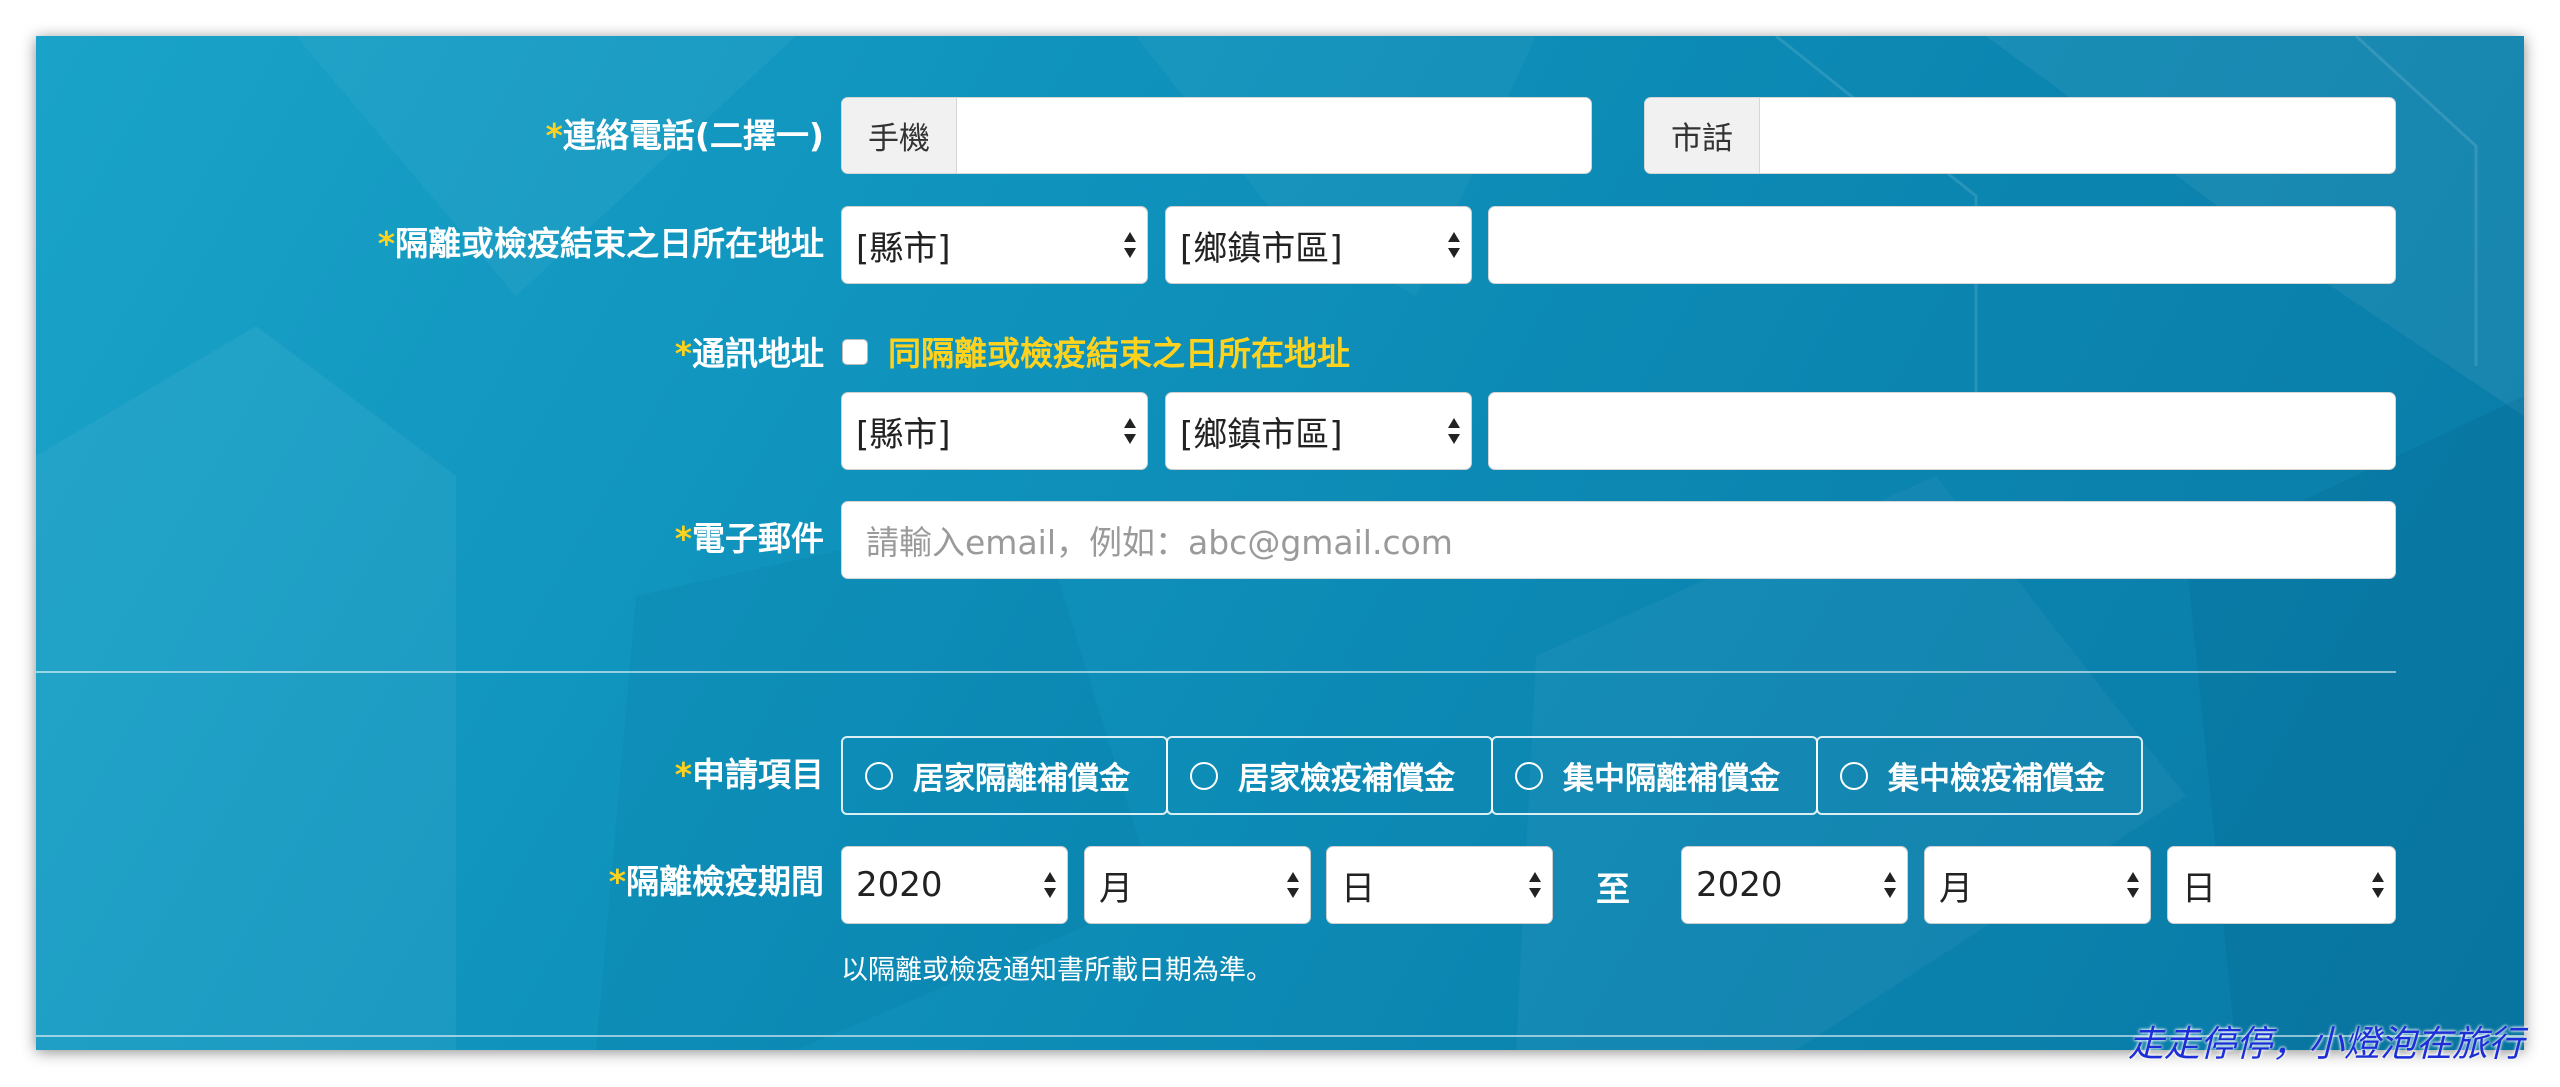  Describe the element at coordinates (1261, 434) in the screenshot. I see `mailing-district-value: [鄉鎮市區]` at that location.